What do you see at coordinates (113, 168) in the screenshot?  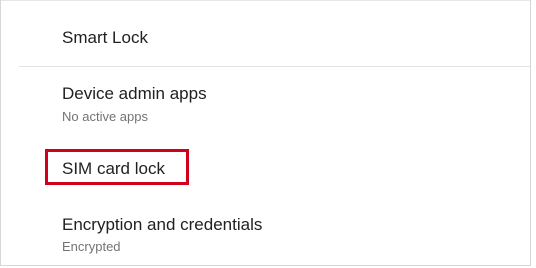 I see `setting-title: SIM card lock` at bounding box center [113, 168].